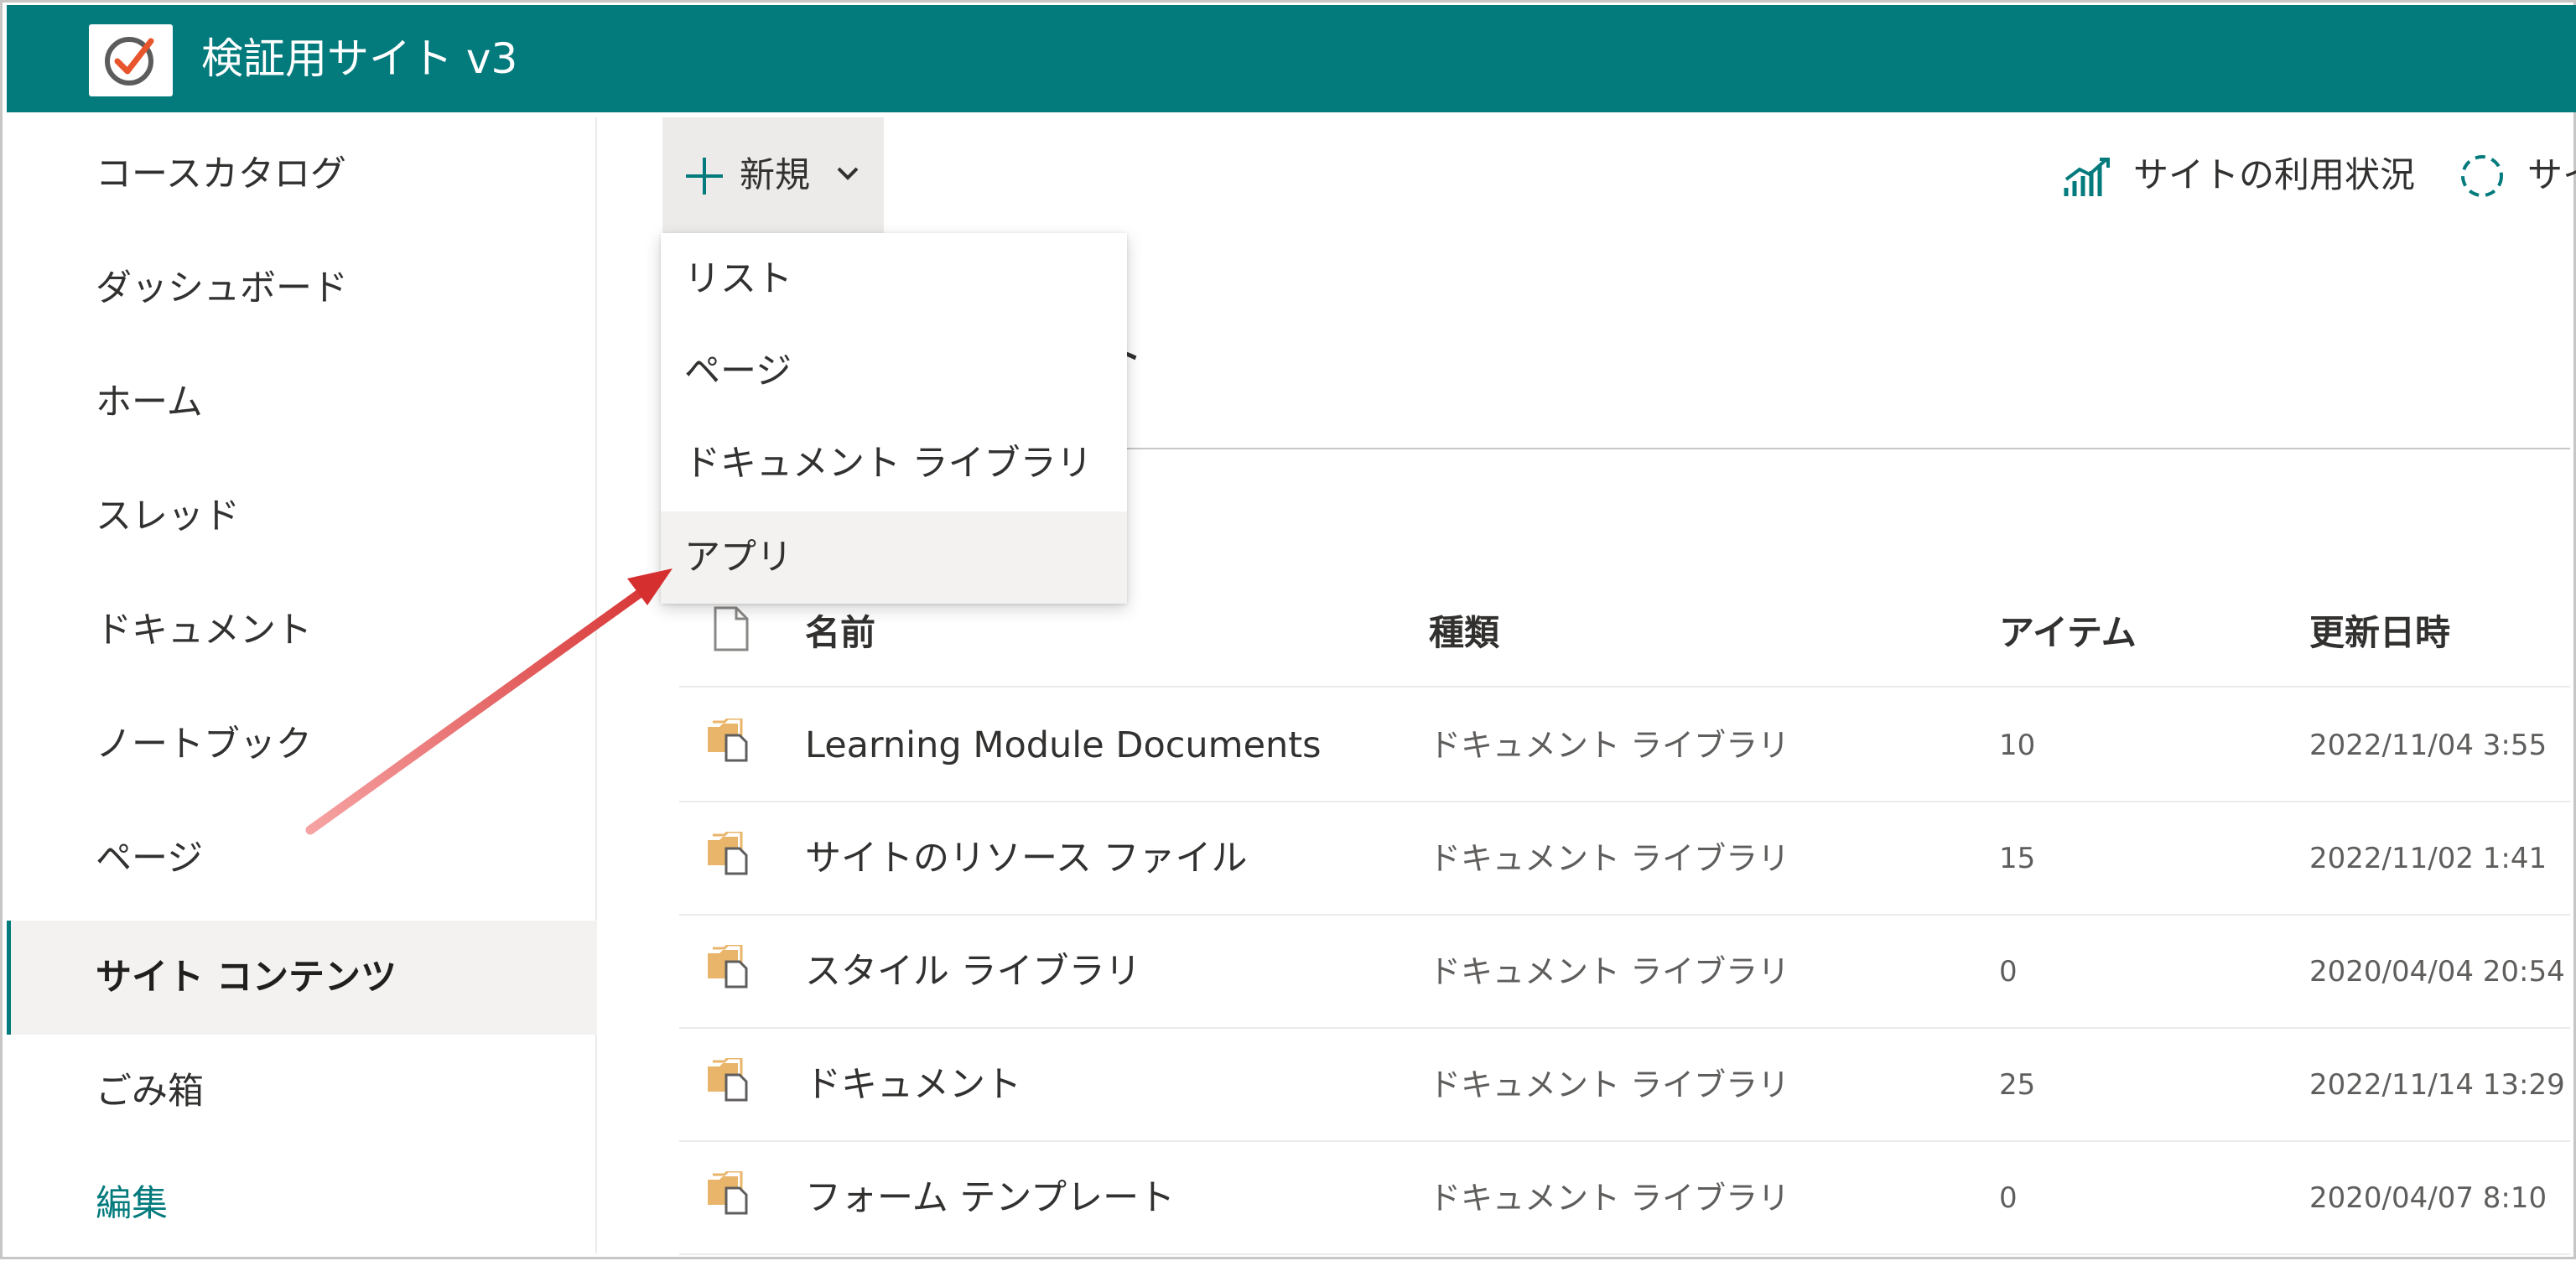  I want to click on dashed-circle-icon, so click(2482, 176).